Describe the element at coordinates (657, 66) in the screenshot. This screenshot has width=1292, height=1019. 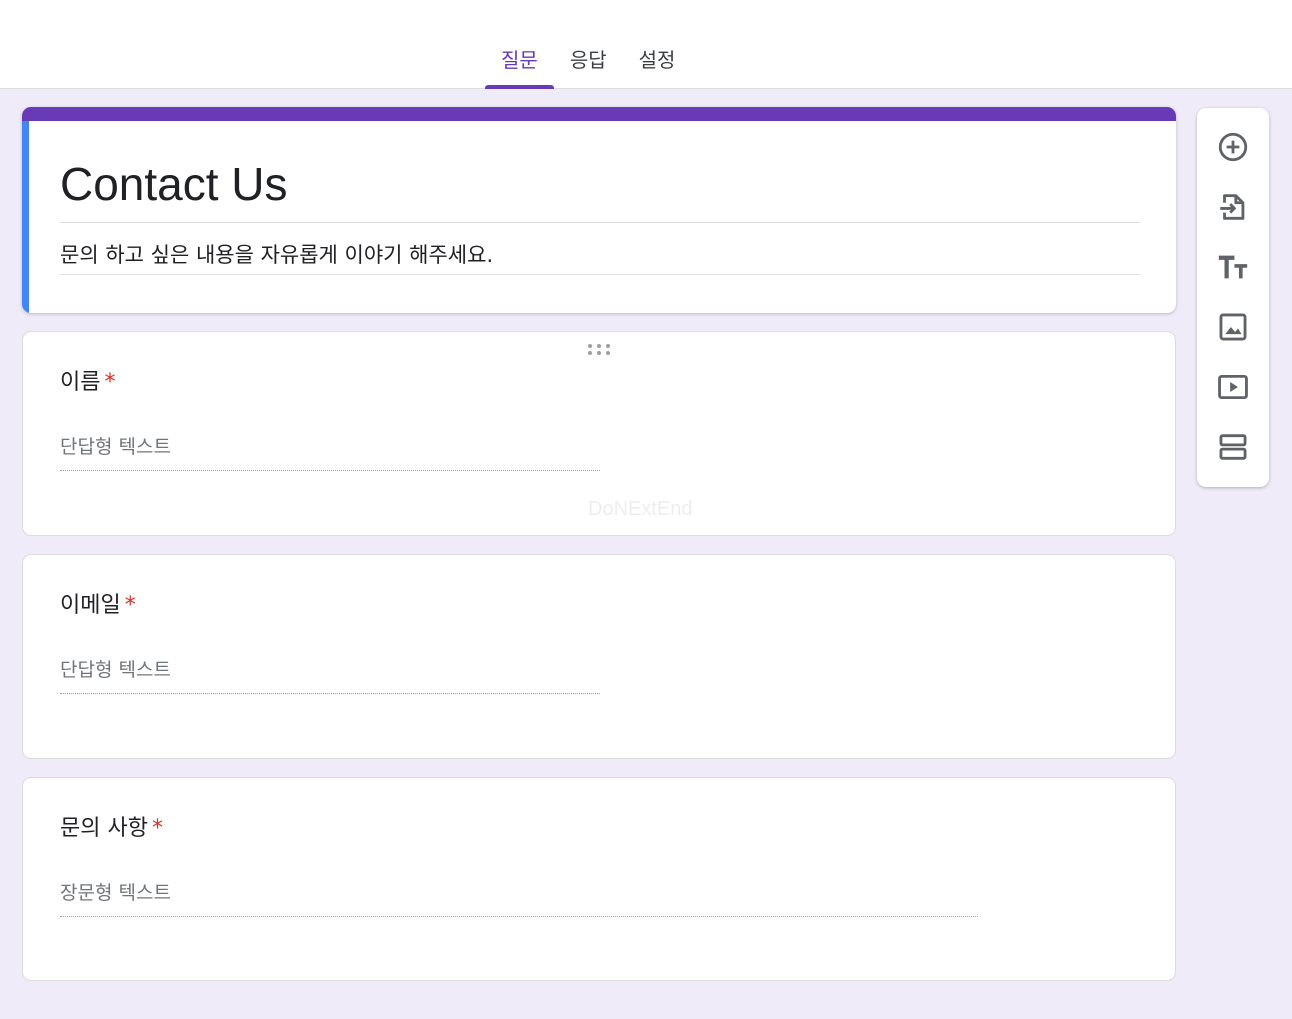
I see `tab-settings: 설정` at that location.